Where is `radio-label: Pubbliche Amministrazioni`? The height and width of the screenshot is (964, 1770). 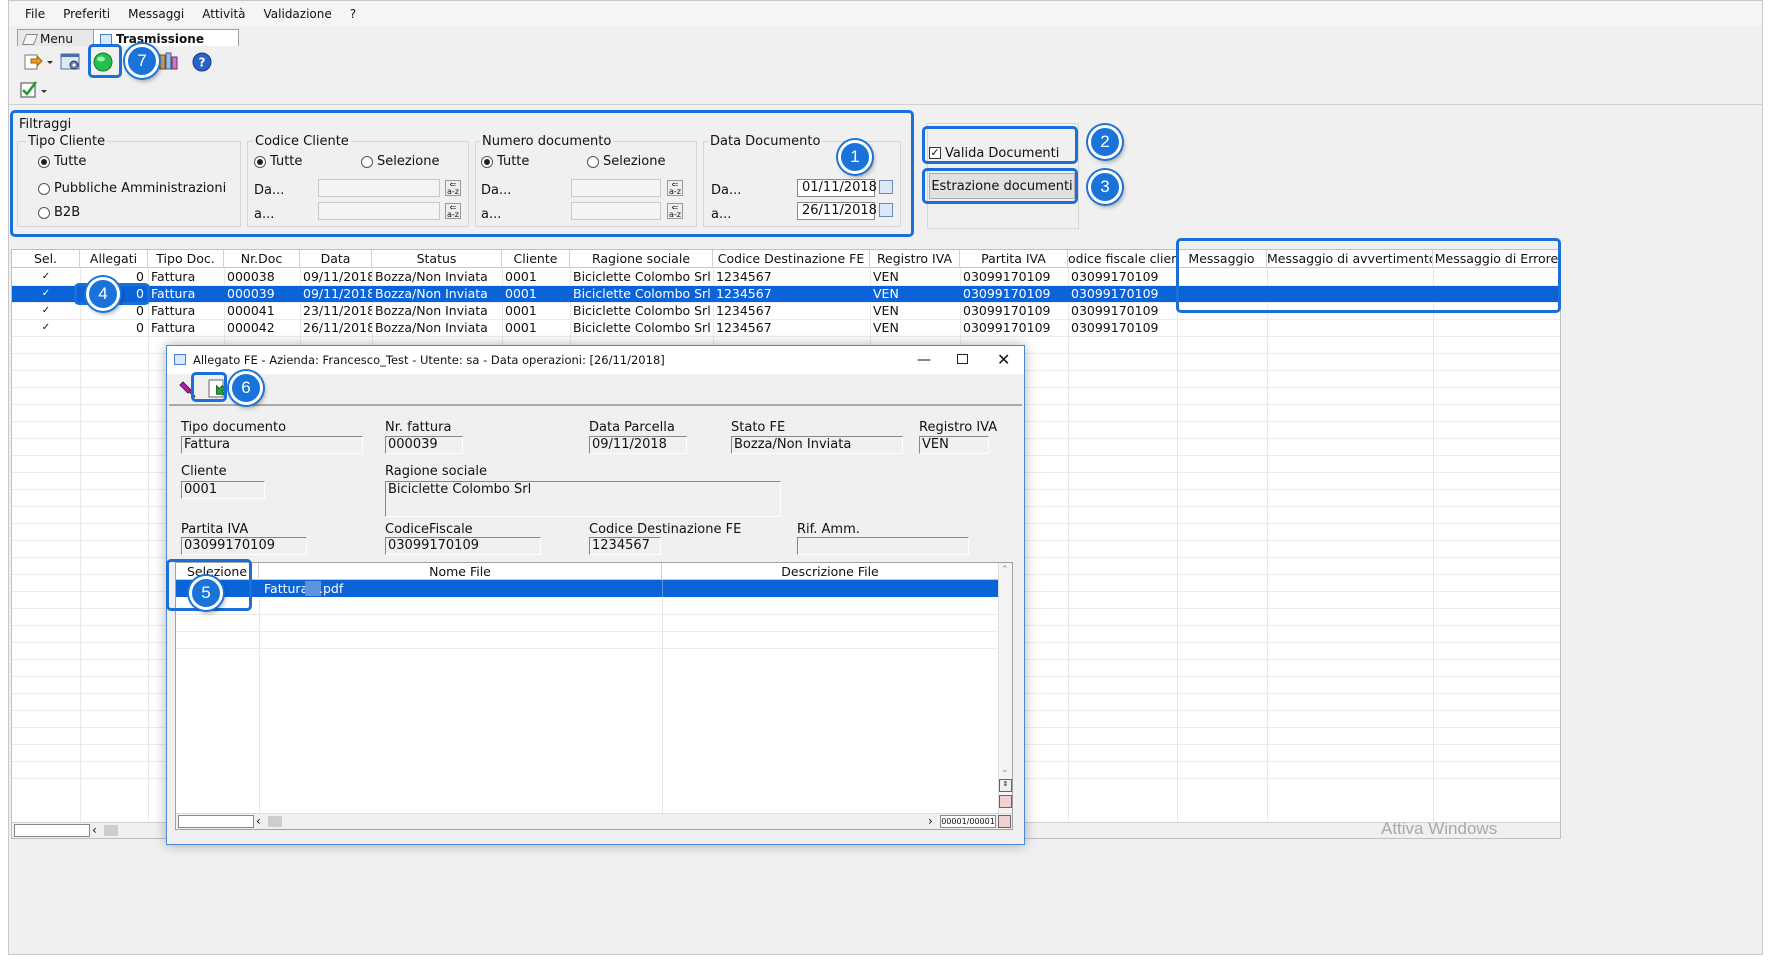
radio-label: Pubbliche Amministrazioni is located at coordinates (140, 188).